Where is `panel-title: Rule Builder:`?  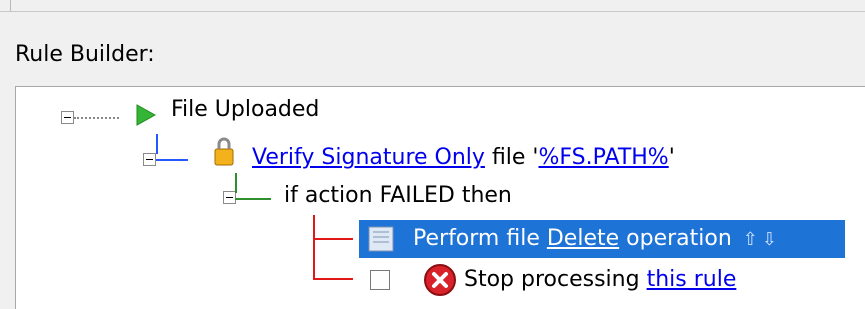 panel-title: Rule Builder: is located at coordinates (85, 54).